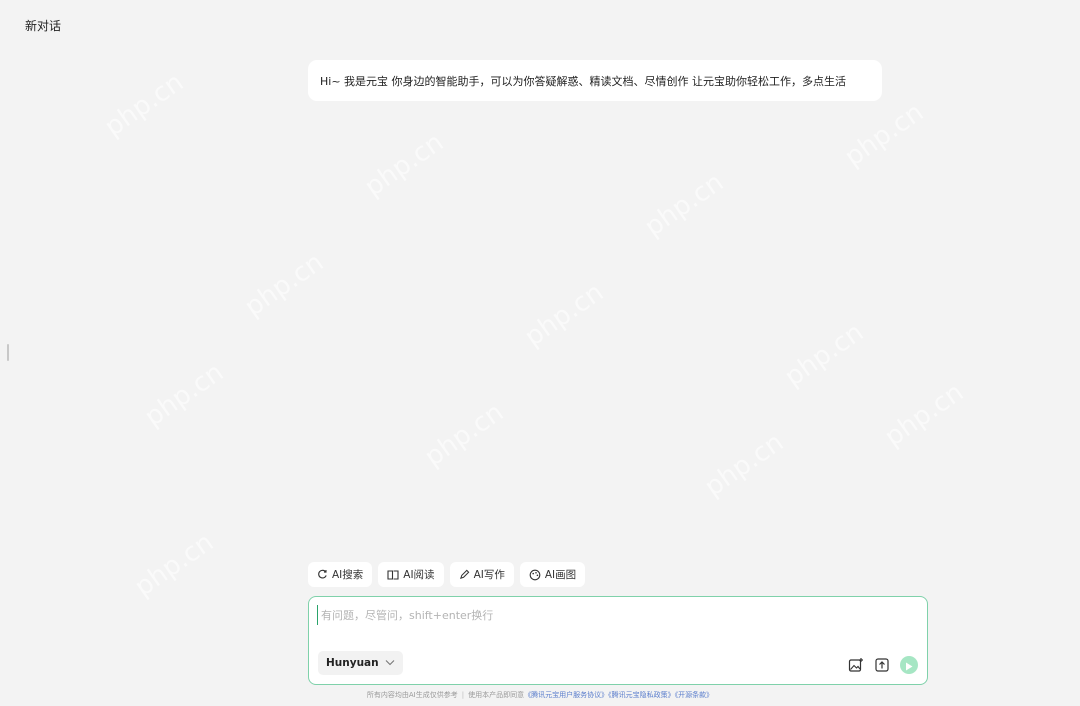 The height and width of the screenshot is (706, 1080). I want to click on book-icon, so click(393, 574).